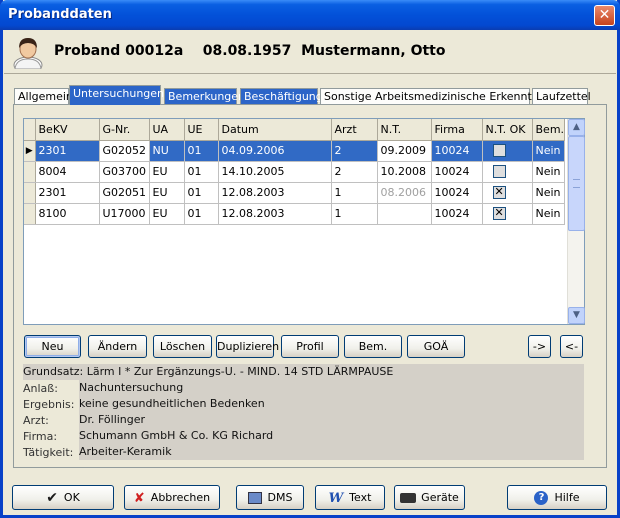 Image resolution: width=620 pixels, height=518 pixels. I want to click on col-header-bem: Bem., so click(549, 130).